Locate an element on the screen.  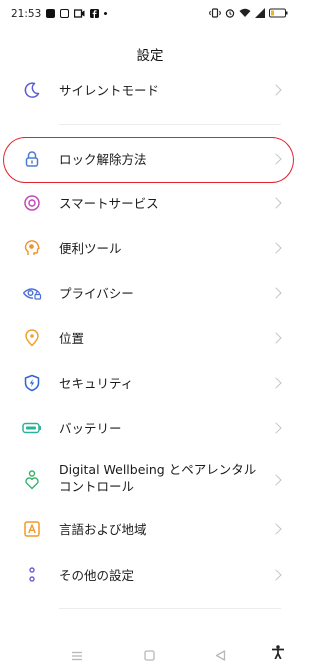
settings-item-label: その他の設定 is located at coordinates (97, 575).